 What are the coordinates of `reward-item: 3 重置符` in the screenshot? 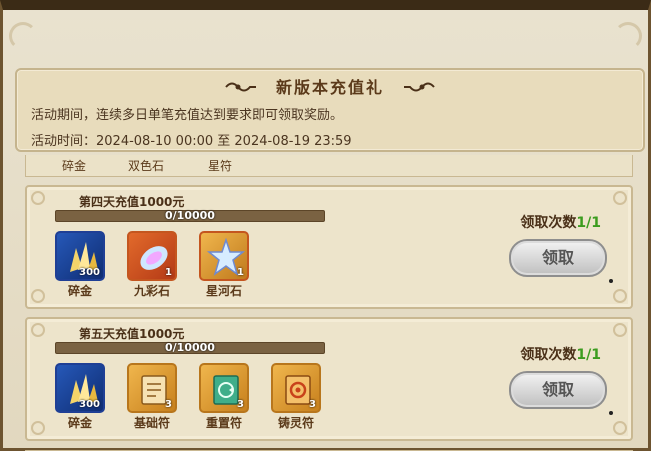 It's located at (224, 397).